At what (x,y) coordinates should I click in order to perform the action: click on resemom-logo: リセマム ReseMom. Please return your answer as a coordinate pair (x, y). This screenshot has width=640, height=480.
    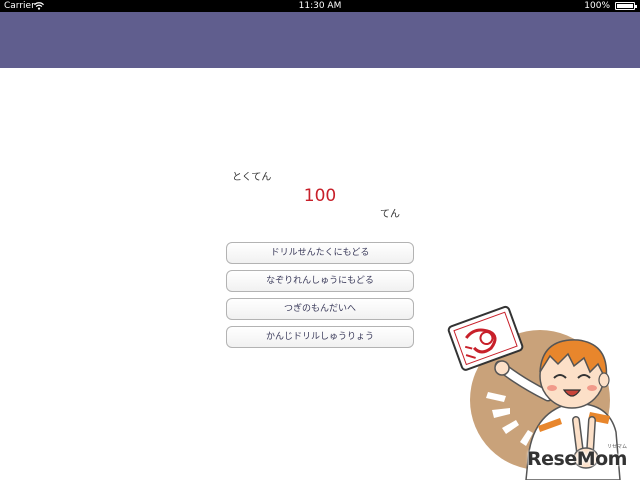
    Looking at the image, I should click on (579, 458).